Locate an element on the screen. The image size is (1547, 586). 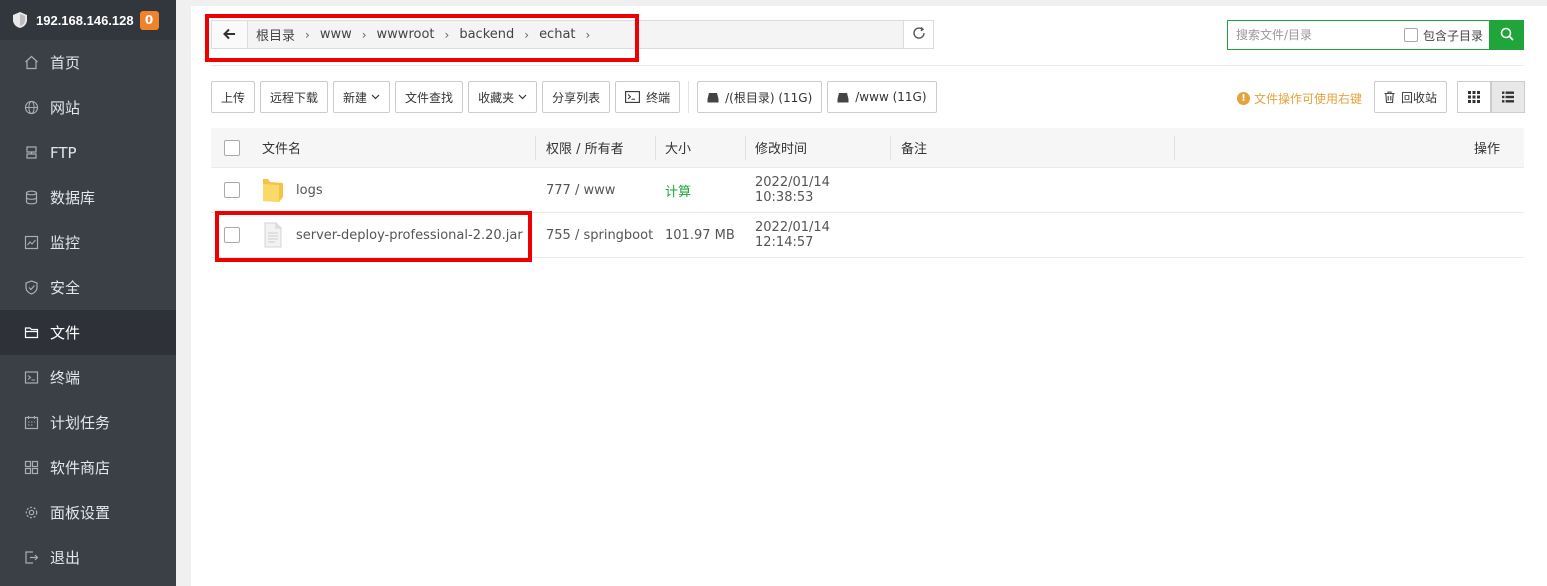
toolbar-separator is located at coordinates (689, 97).